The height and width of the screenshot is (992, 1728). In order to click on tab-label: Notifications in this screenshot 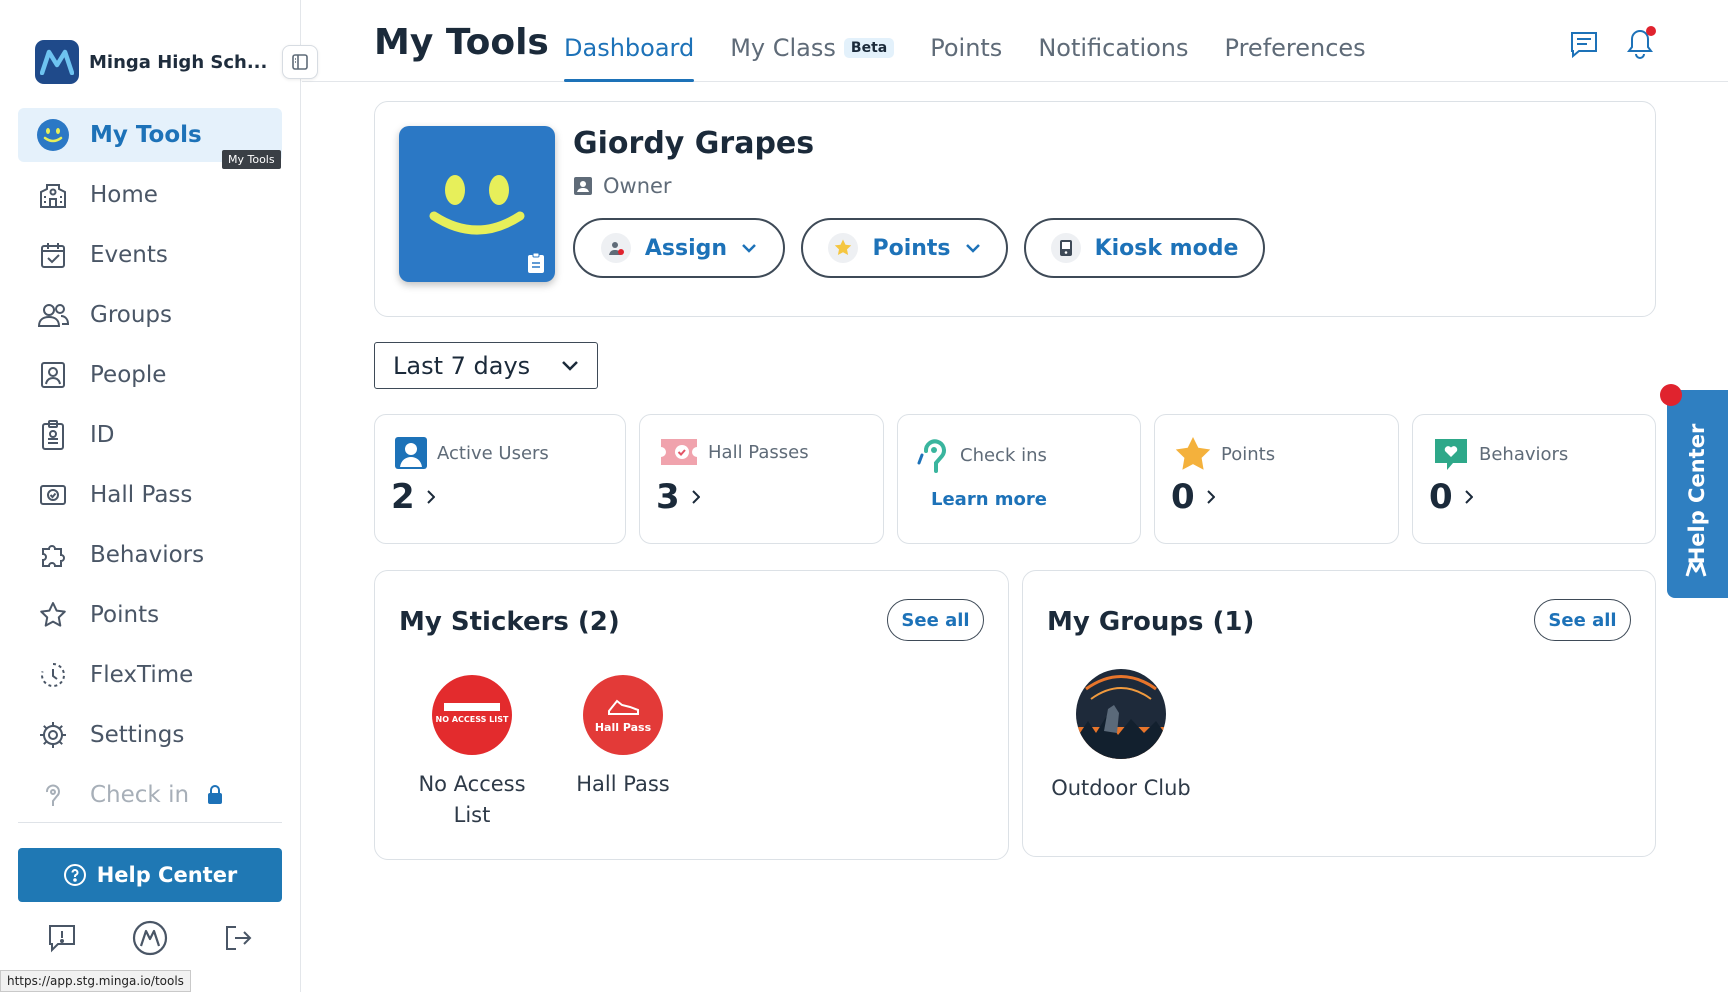, I will do `click(1113, 48)`.